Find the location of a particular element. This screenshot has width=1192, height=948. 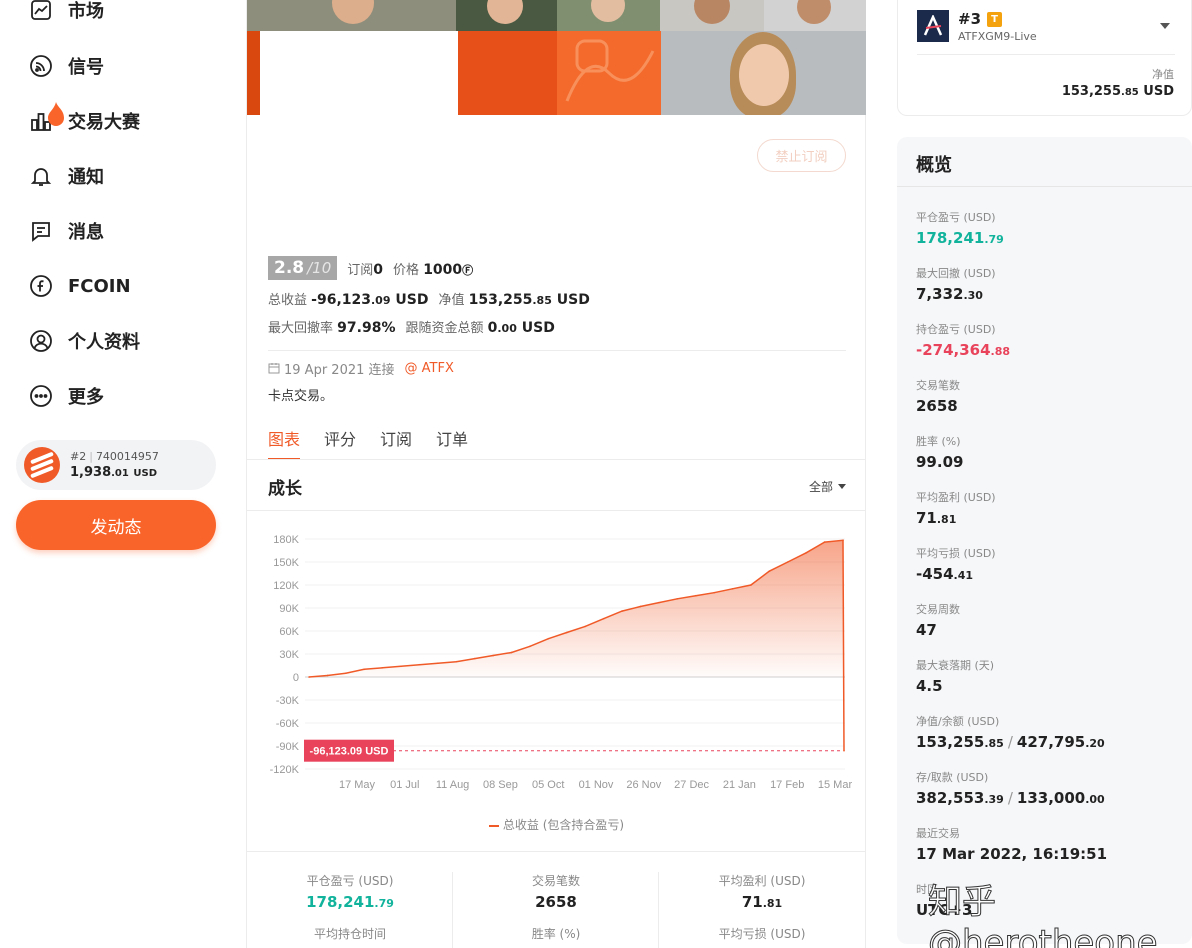

overview-max-drawdown-days: 最大衰落期 (天) 4.5 is located at coordinates (955, 677).